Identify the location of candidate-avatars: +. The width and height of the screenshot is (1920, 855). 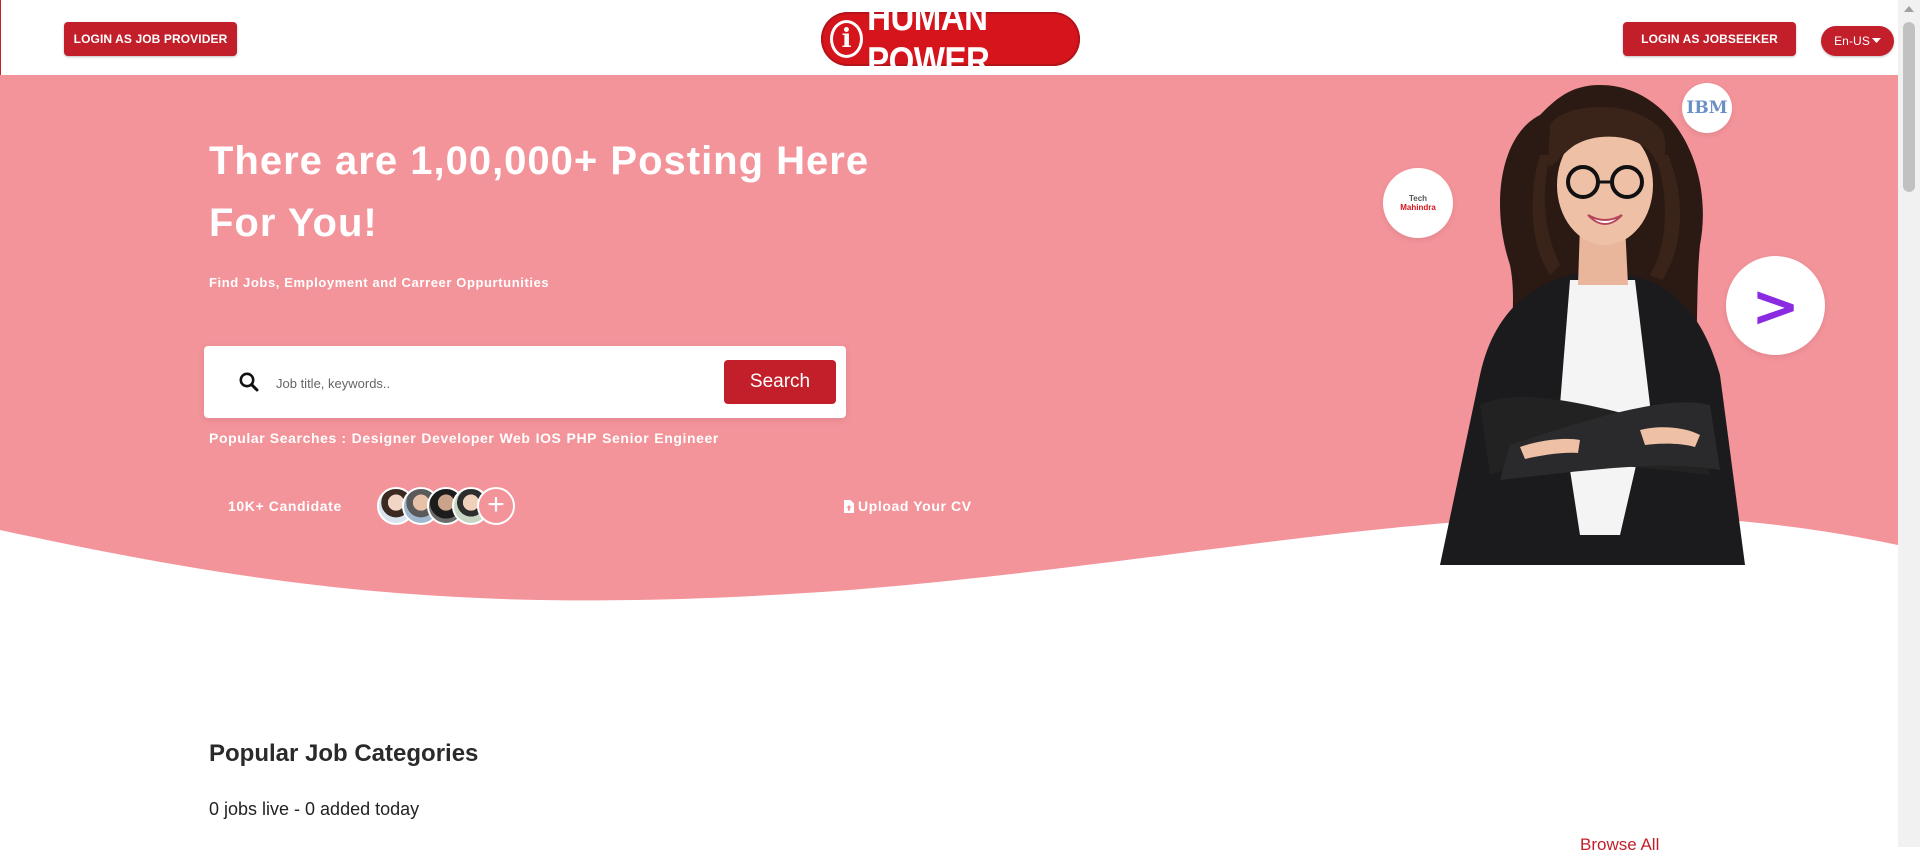
(447, 506).